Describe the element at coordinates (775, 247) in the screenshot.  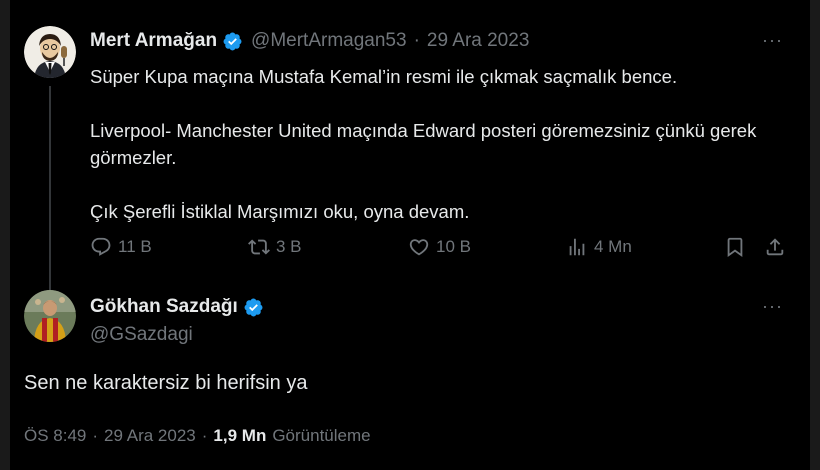
I see `share-icon` at that location.